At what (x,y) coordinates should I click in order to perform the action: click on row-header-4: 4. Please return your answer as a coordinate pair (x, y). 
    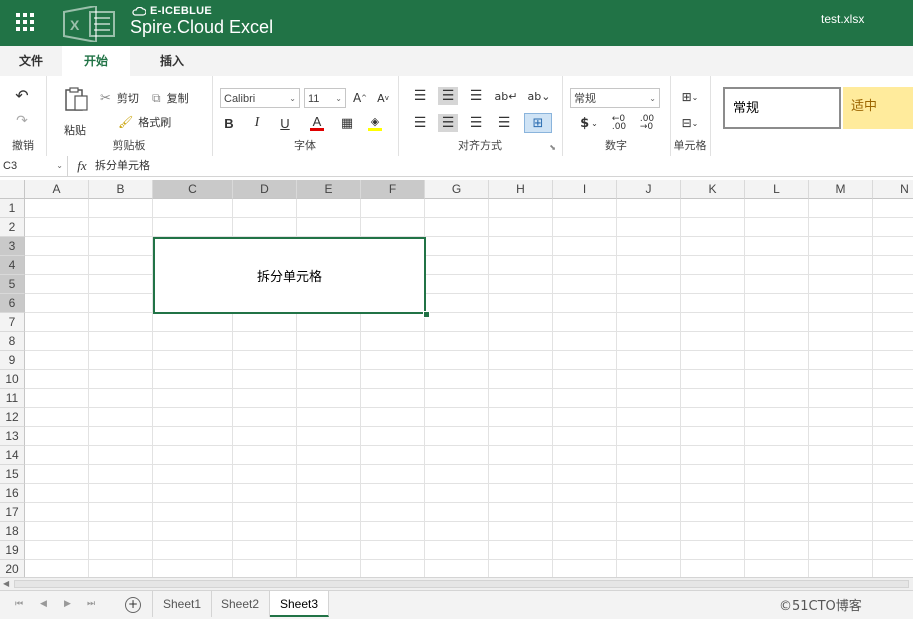
    Looking at the image, I should click on (12, 265).